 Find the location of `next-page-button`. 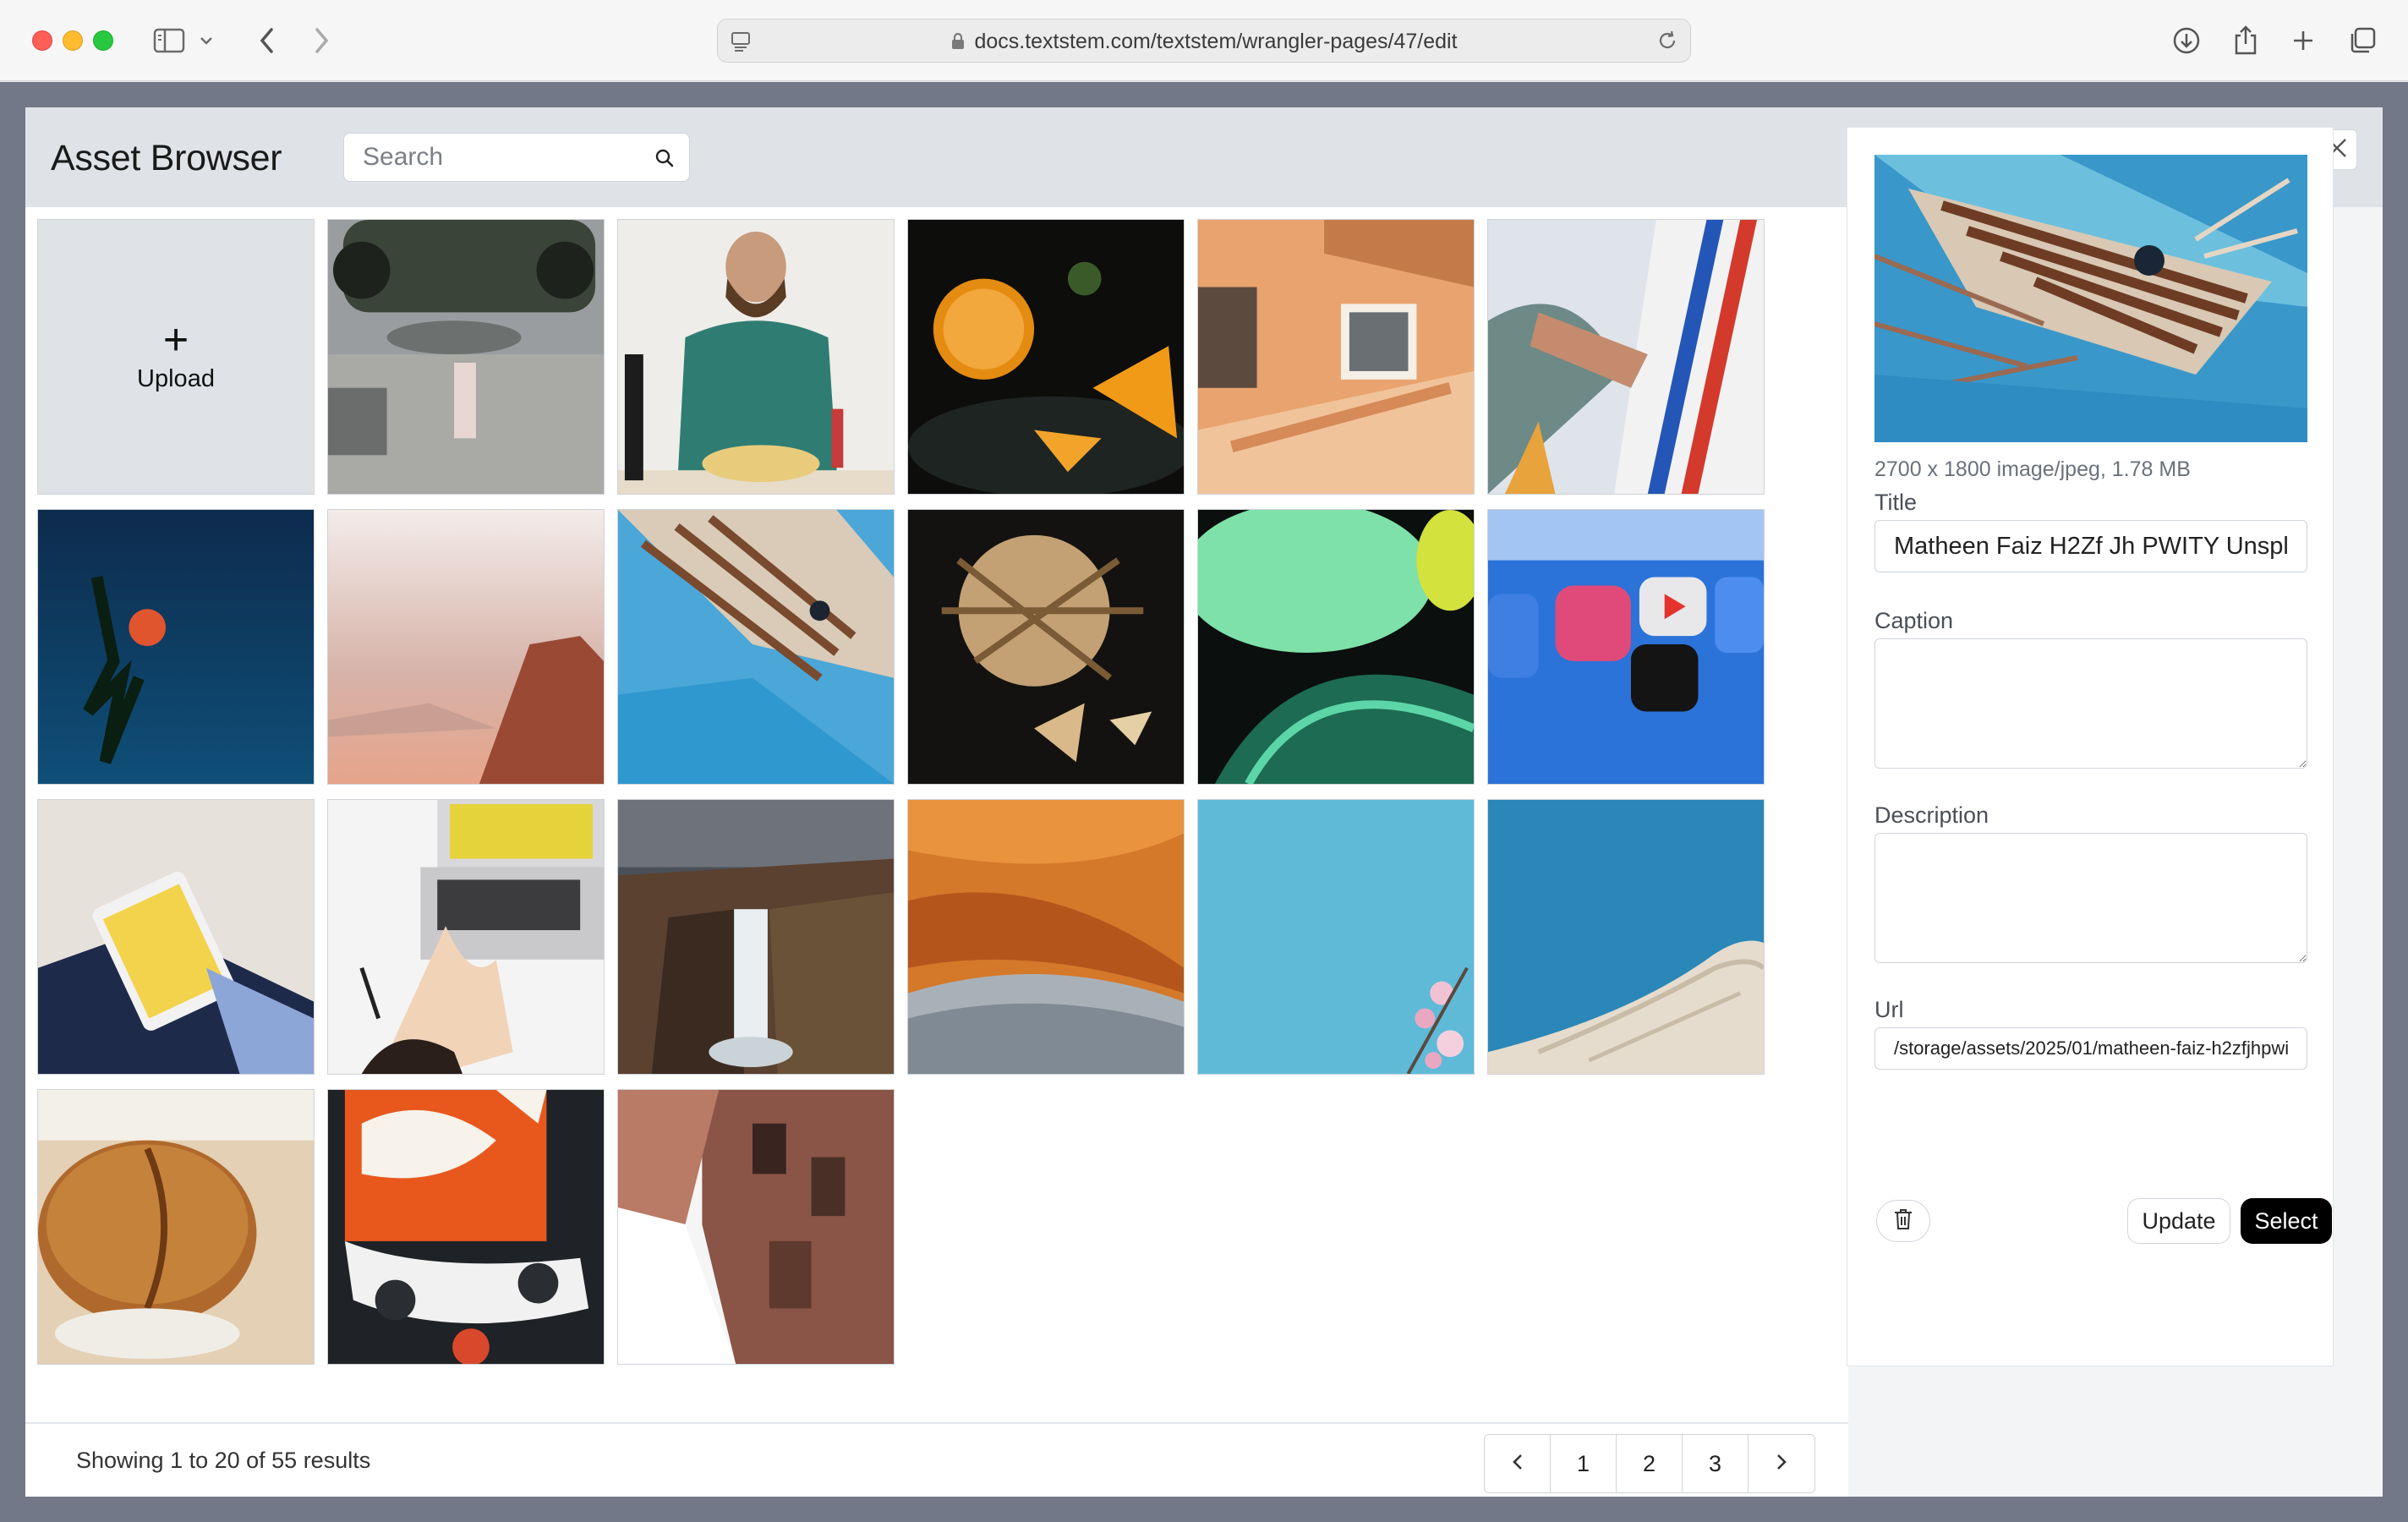

next-page-button is located at coordinates (1781, 1463).